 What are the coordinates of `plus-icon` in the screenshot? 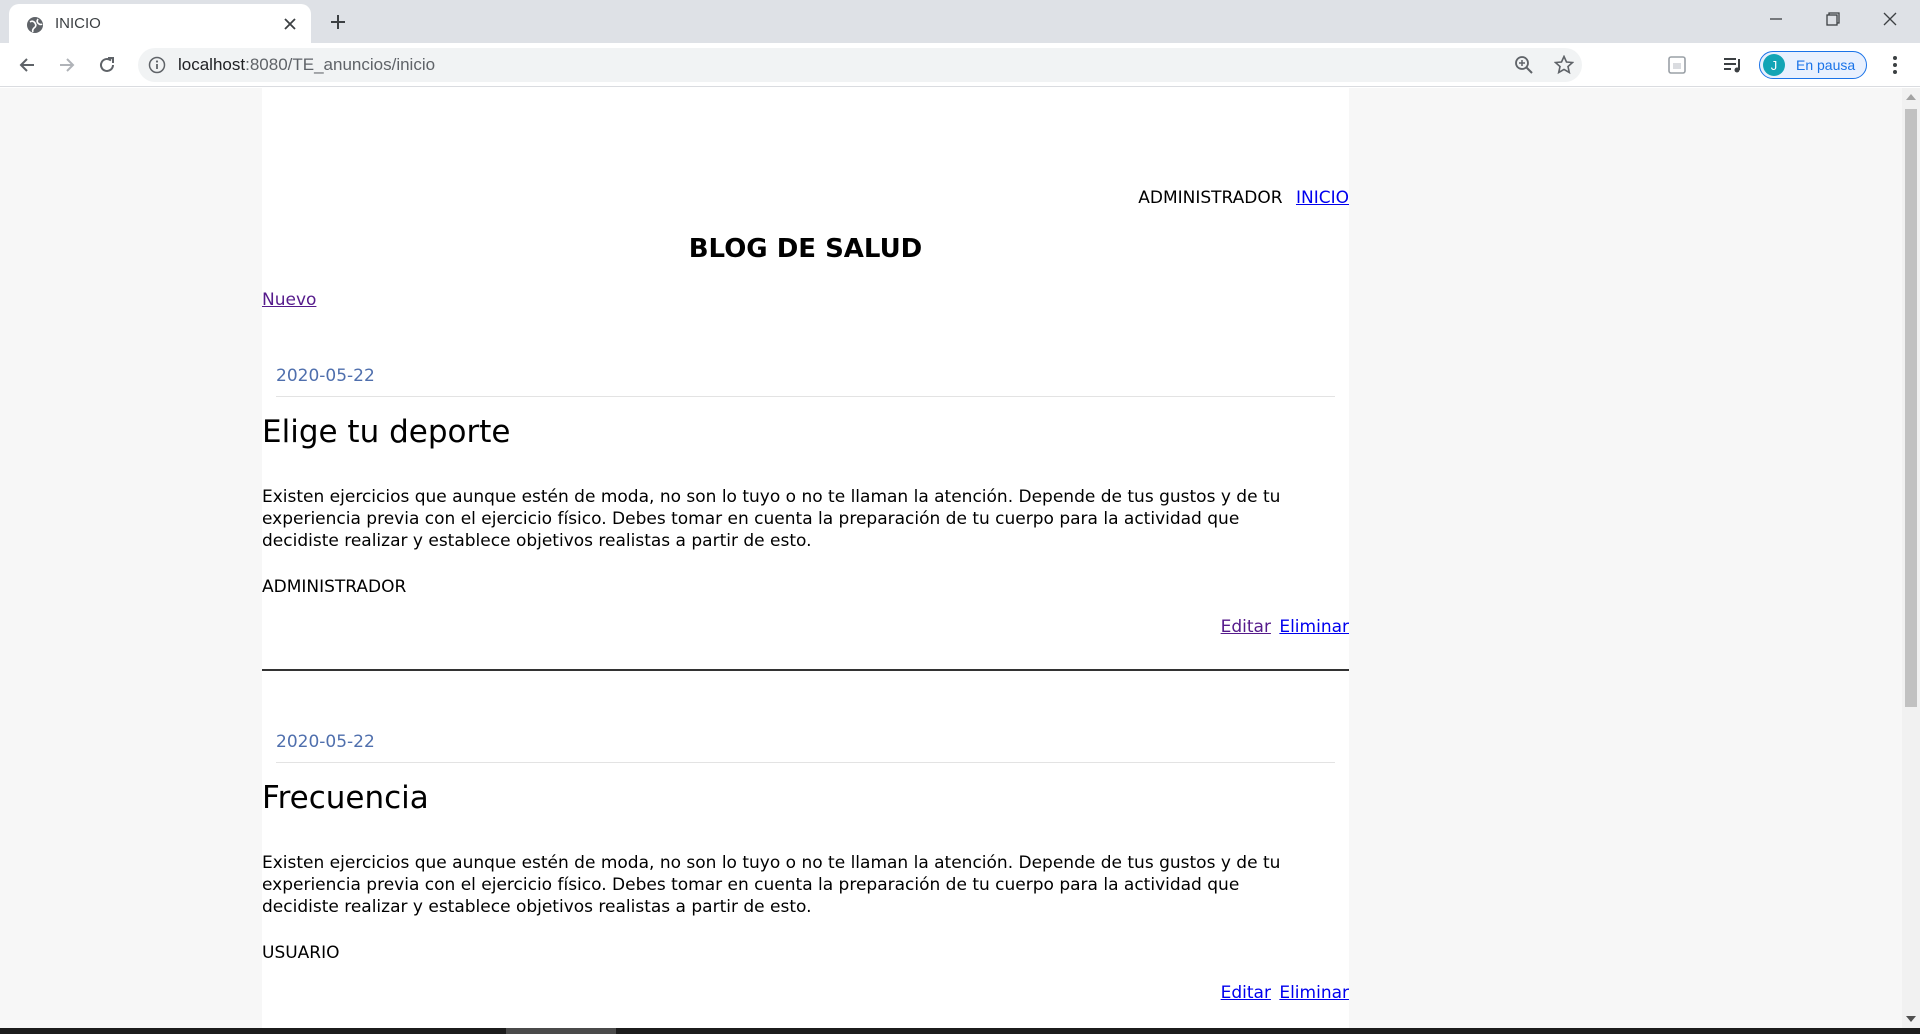 It's located at (338, 22).